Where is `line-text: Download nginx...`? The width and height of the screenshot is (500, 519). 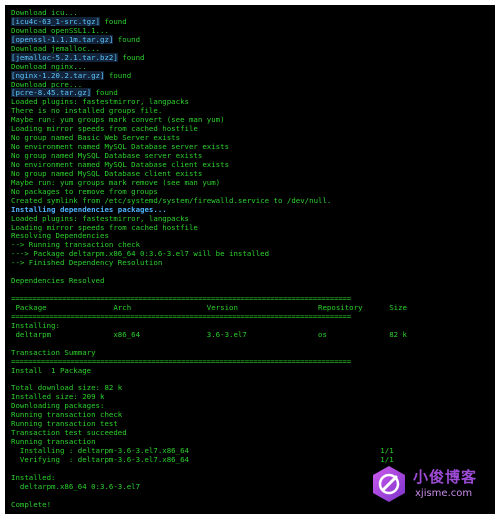
line-text: Download nginx... is located at coordinates (49, 66).